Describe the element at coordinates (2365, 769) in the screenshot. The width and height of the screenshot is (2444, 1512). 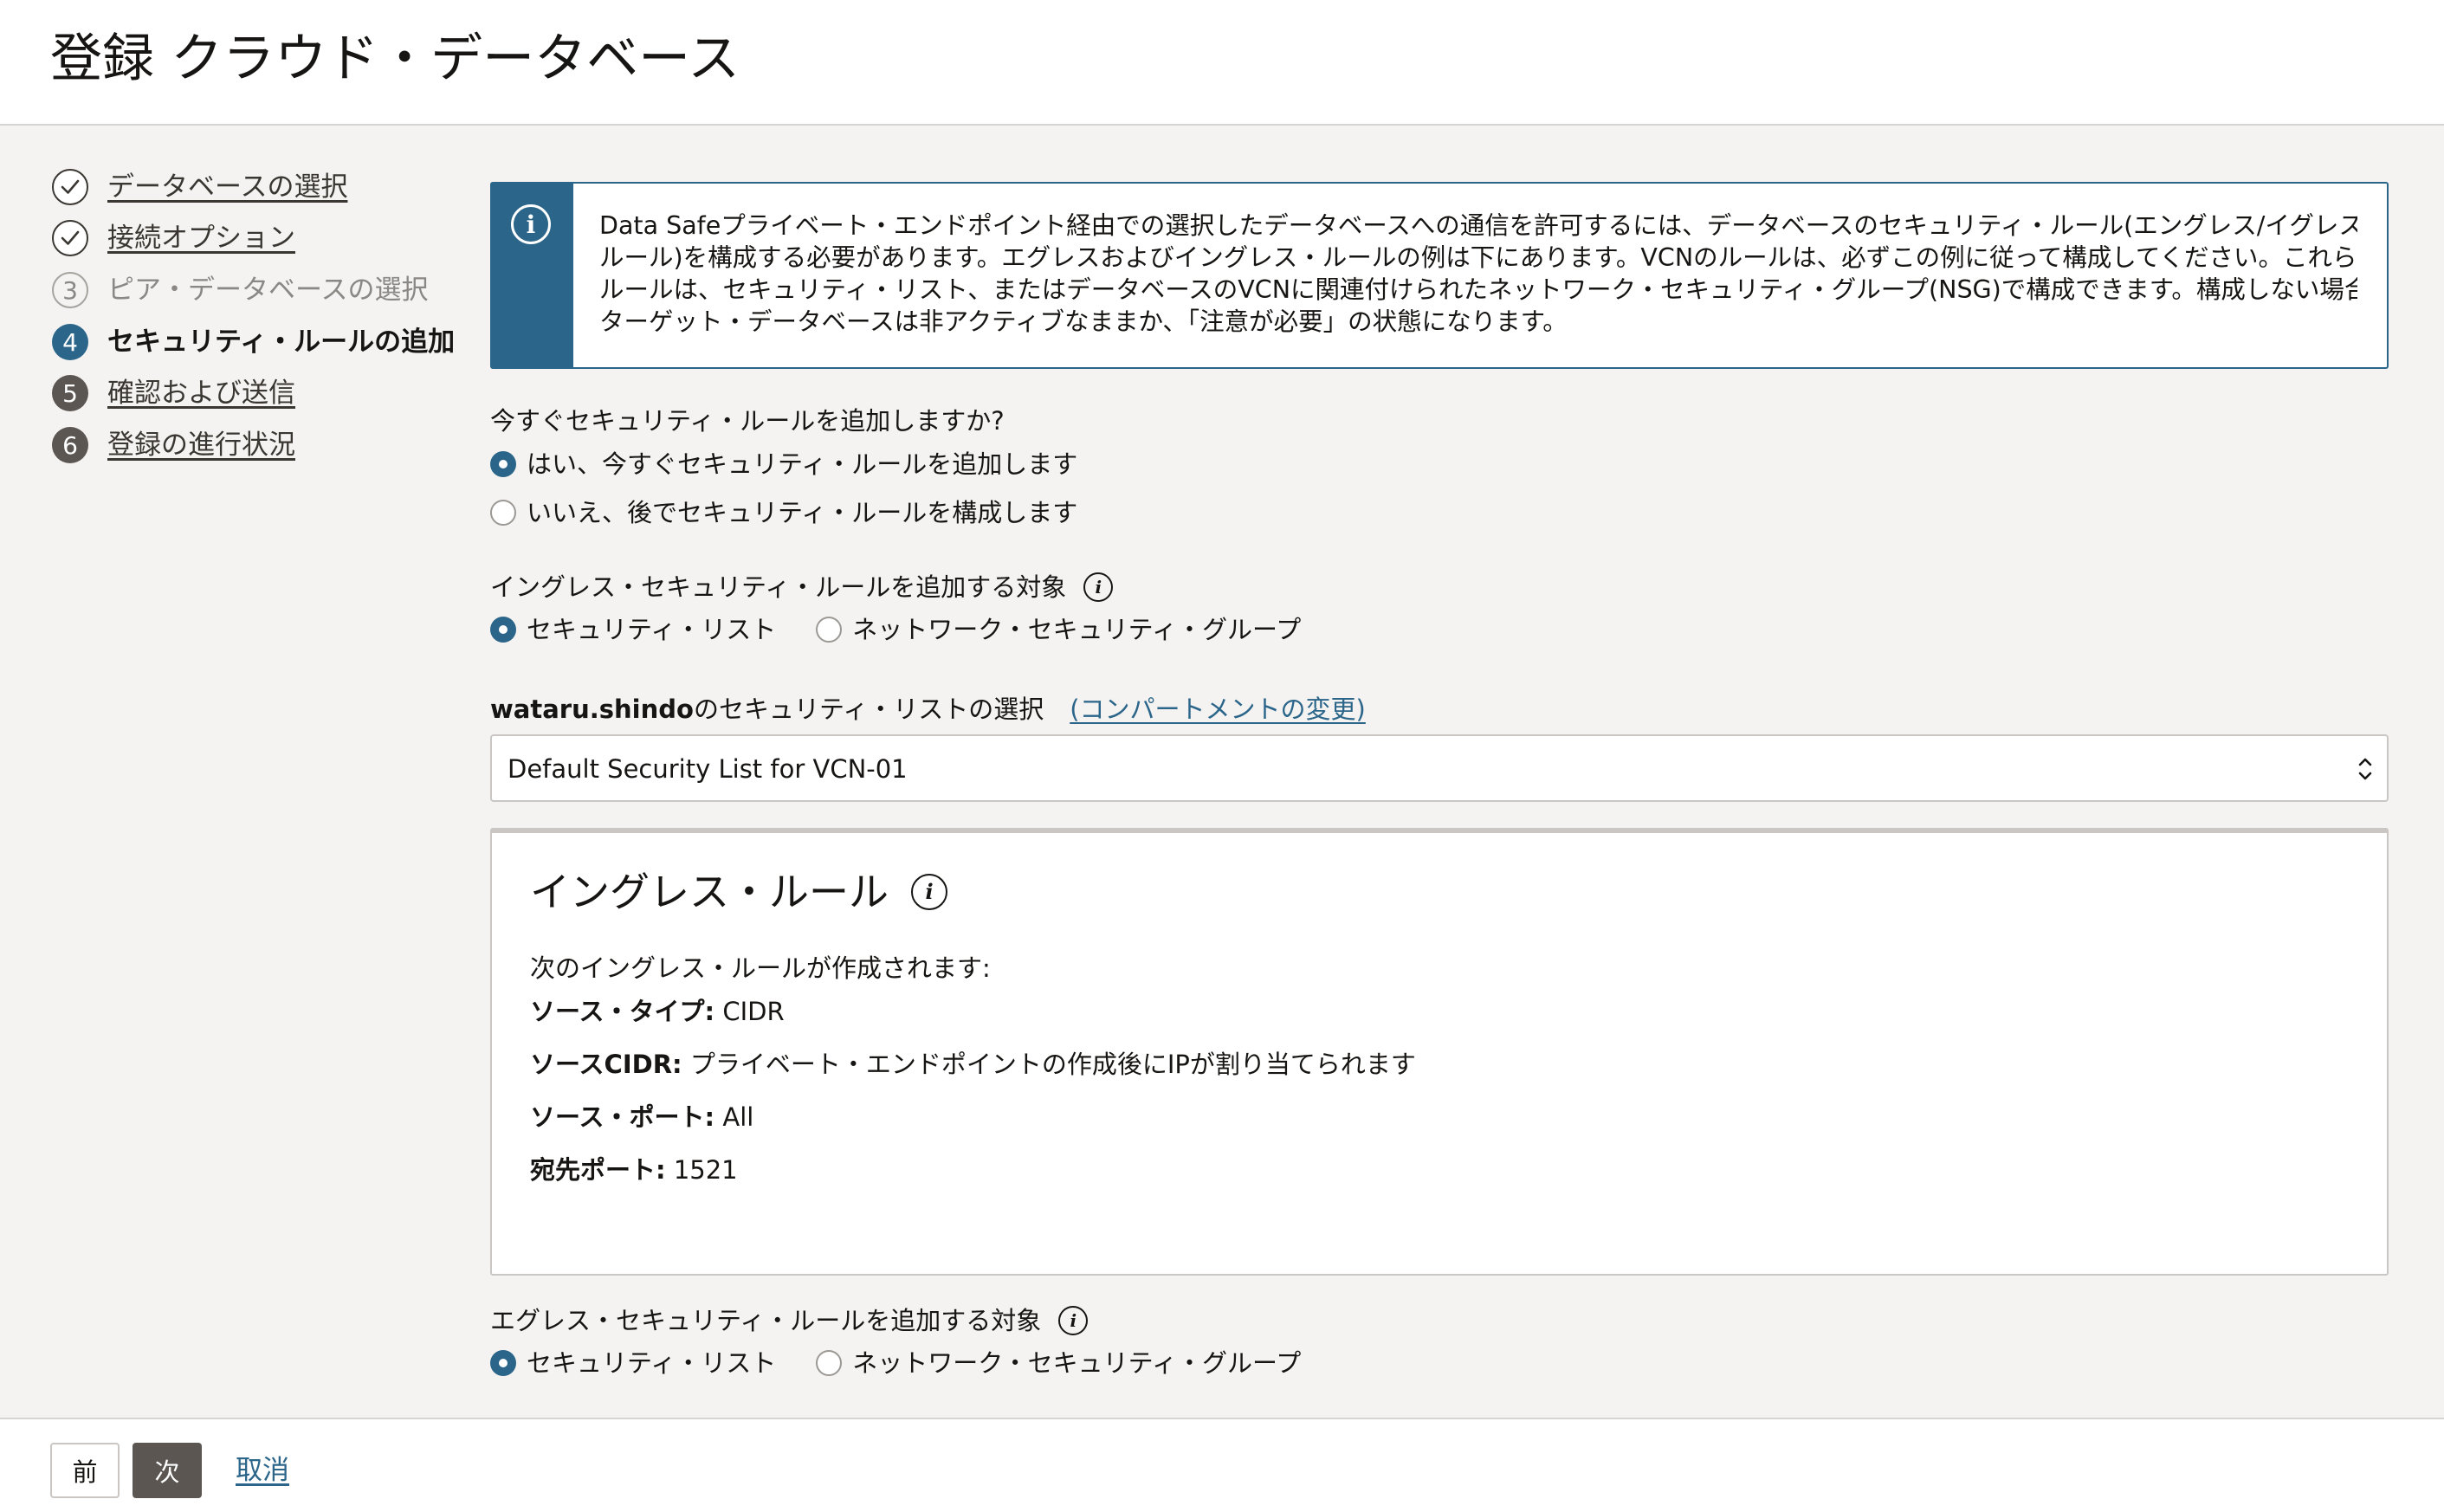
I see `chevron-up-down-icon` at that location.